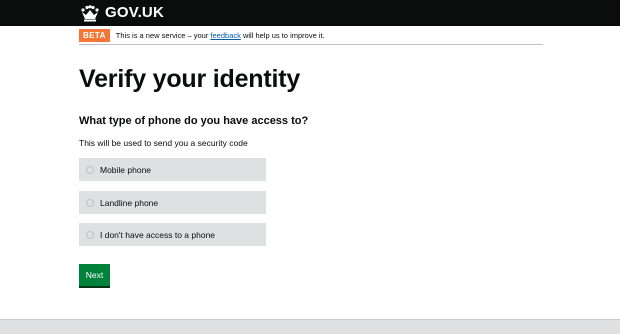 This screenshot has height=334, width=620. Describe the element at coordinates (310, 13) in the screenshot. I see `site-header: GOV.UK` at that location.